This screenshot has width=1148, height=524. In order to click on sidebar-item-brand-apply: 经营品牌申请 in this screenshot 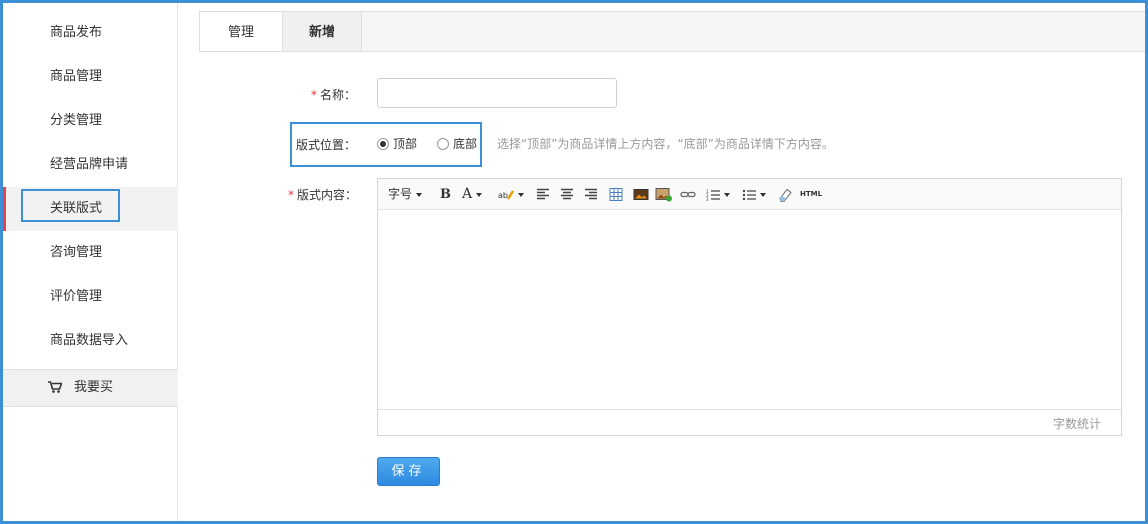, I will do `click(90, 165)`.